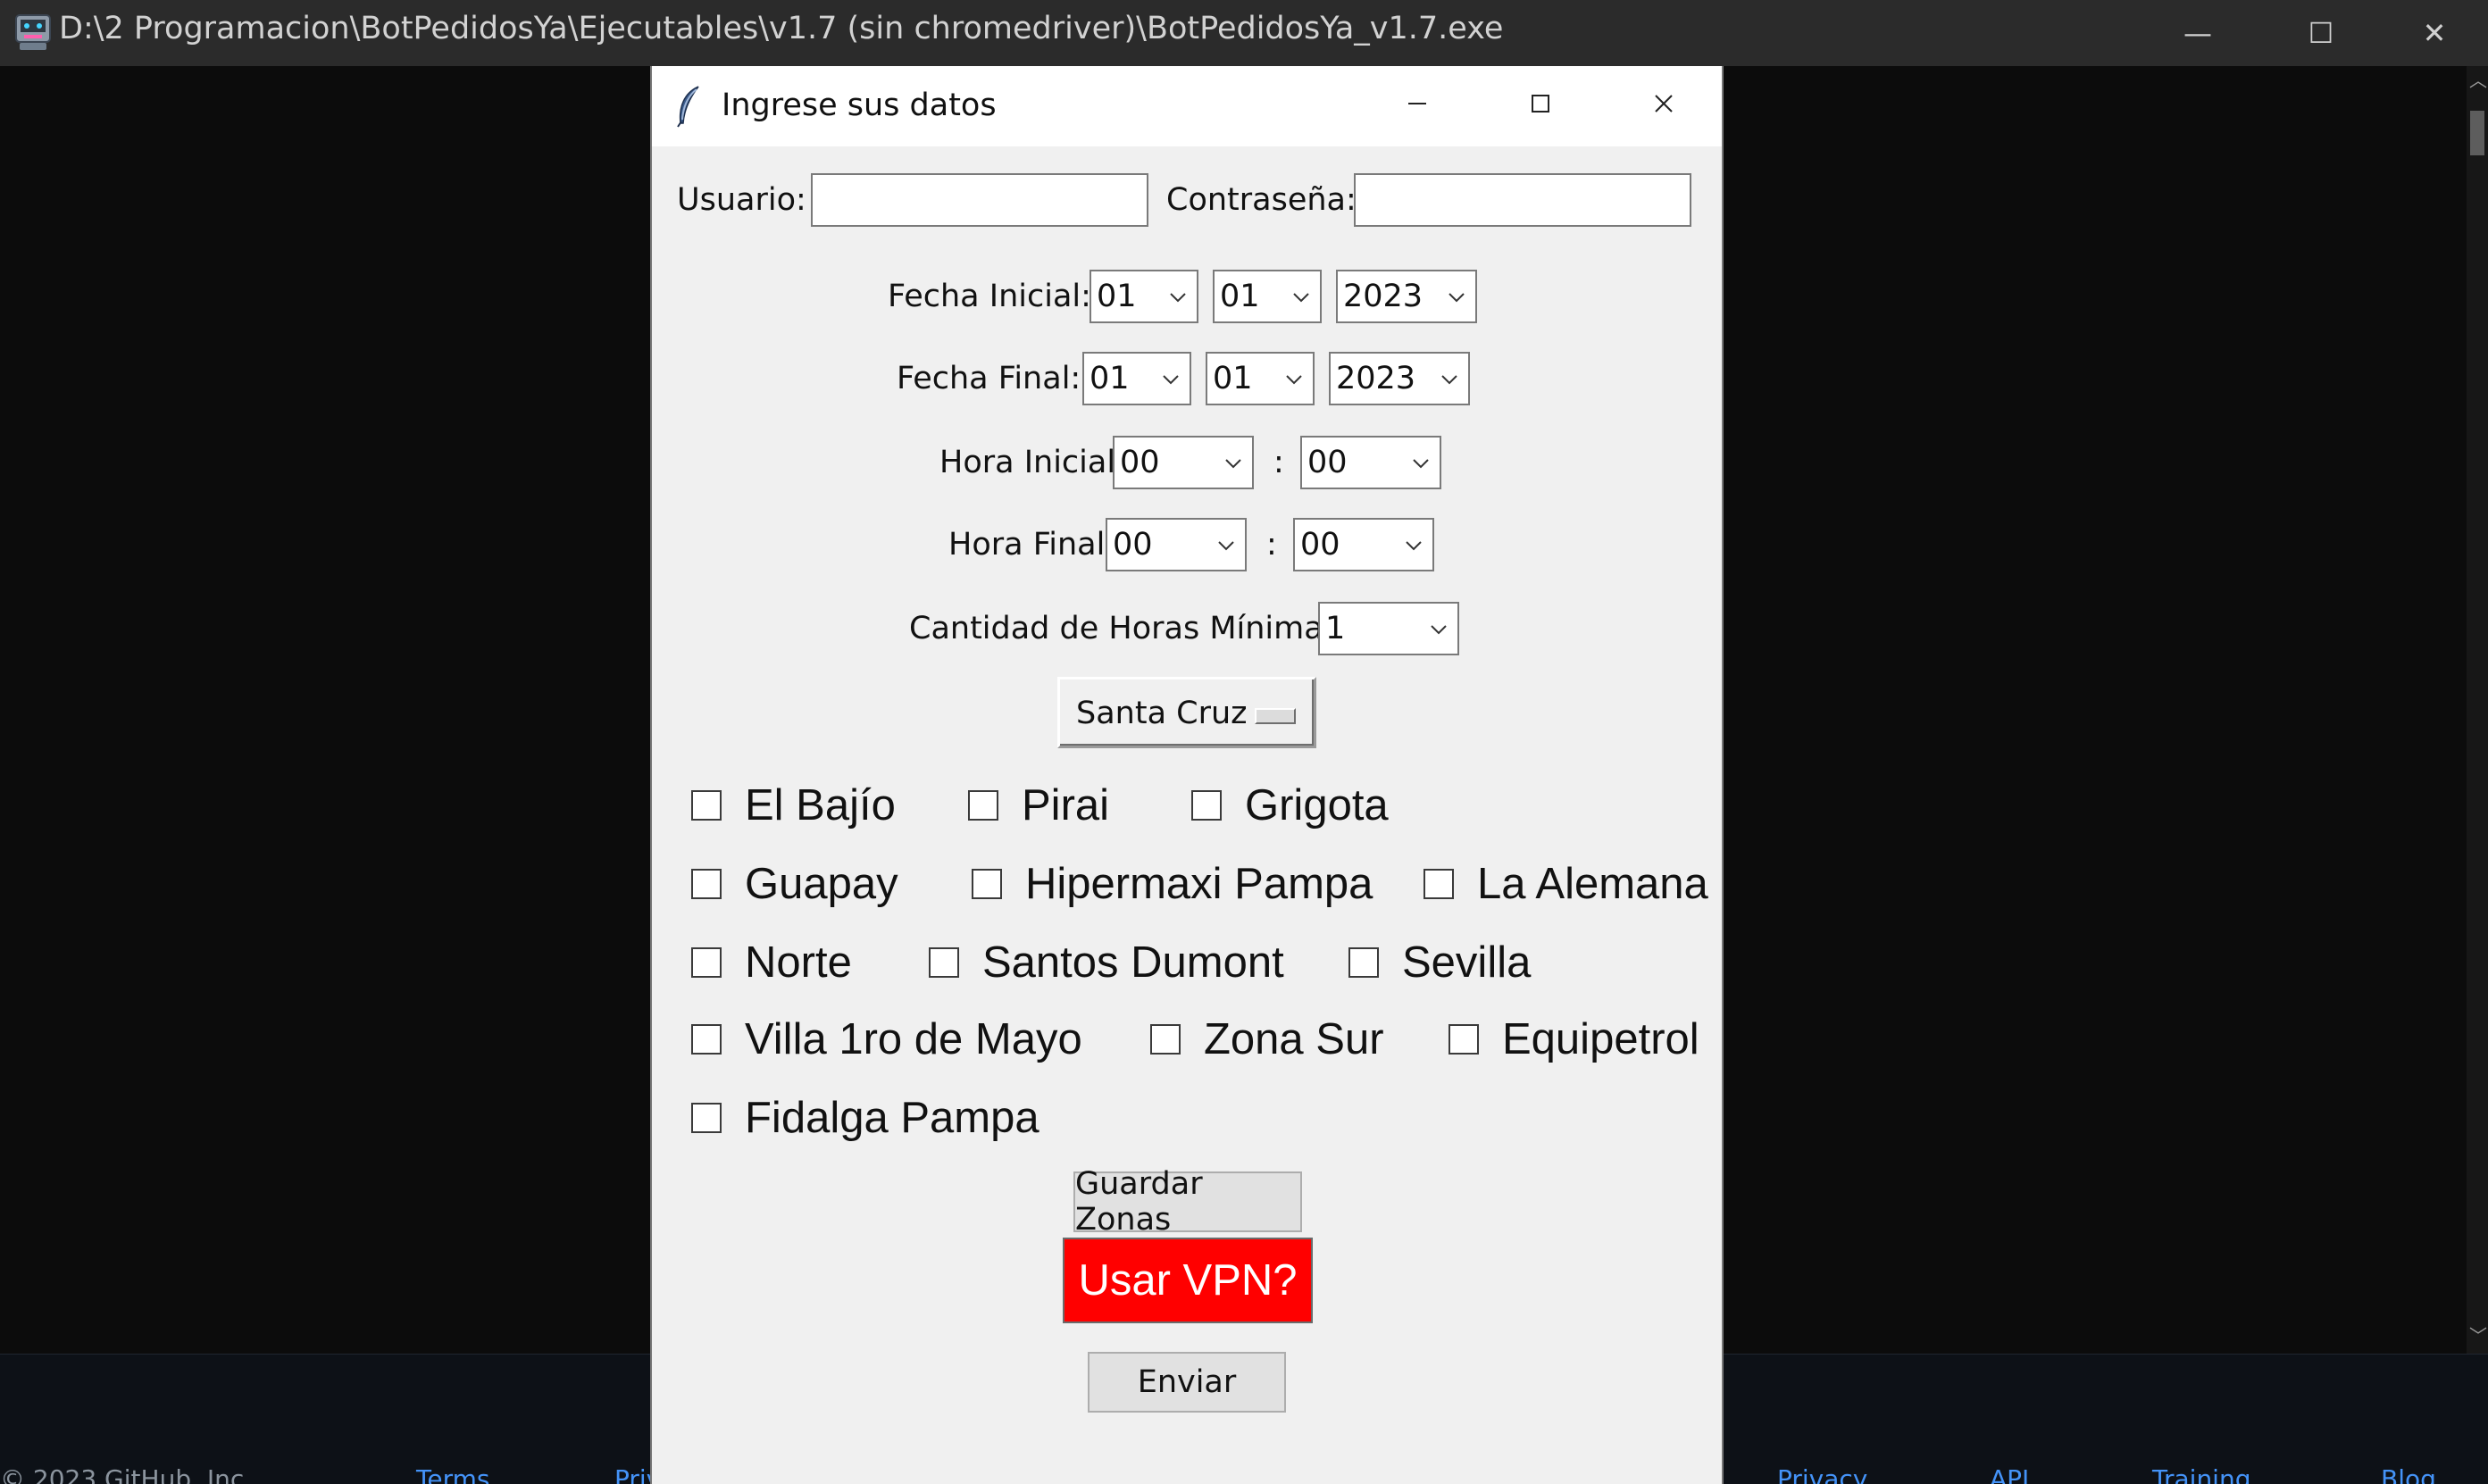  Describe the element at coordinates (1240, 296) in the screenshot. I see `fecha-inicial-month-value: 01` at that location.